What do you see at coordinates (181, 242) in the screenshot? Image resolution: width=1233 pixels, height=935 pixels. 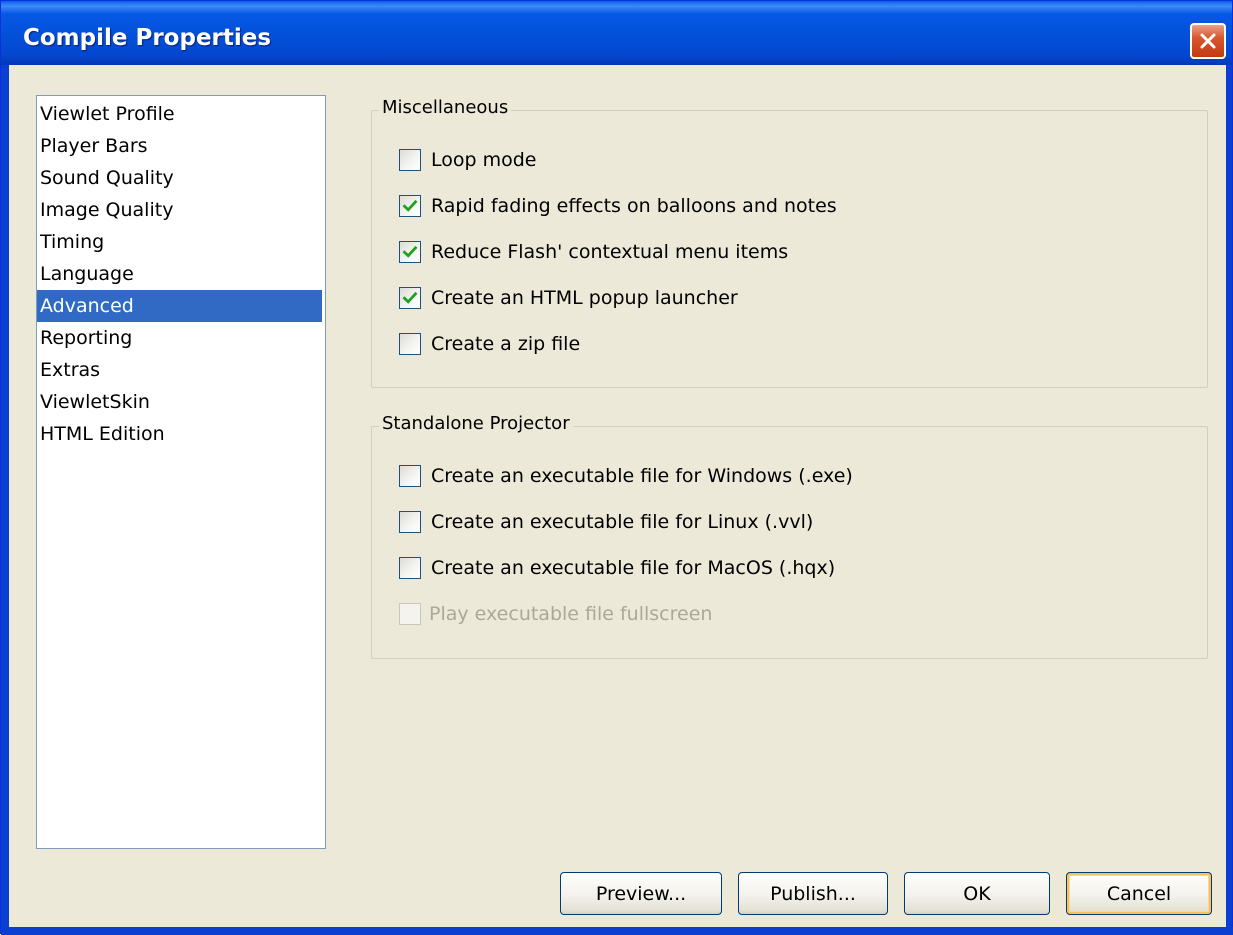 I see `category-item-timing: Timing` at bounding box center [181, 242].